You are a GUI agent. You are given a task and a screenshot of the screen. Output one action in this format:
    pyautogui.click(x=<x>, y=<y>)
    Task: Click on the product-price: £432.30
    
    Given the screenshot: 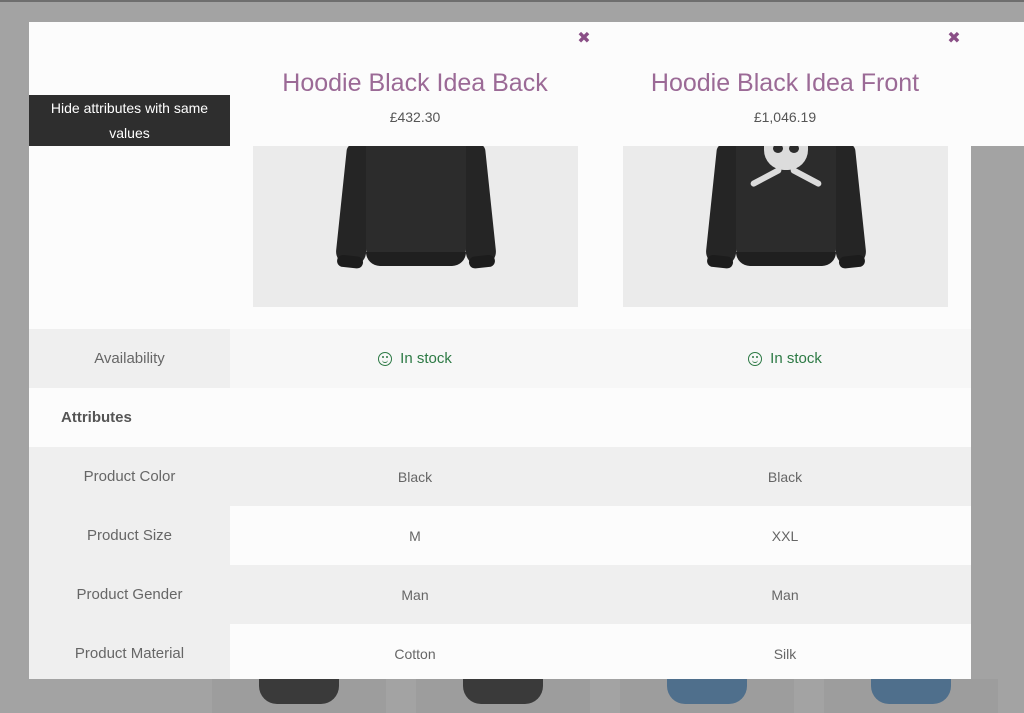 What is the action you would take?
    pyautogui.click(x=415, y=117)
    